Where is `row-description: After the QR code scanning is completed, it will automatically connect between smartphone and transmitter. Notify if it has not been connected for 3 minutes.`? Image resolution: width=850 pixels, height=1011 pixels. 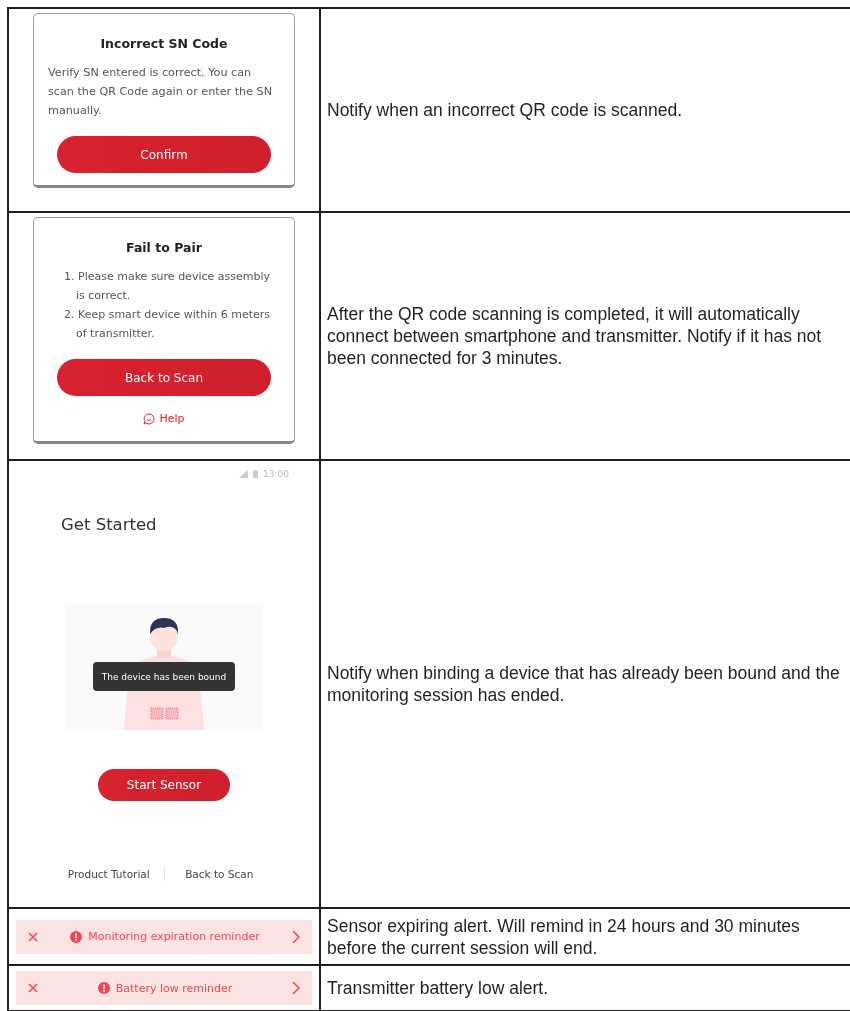 row-description: After the QR code scanning is completed, it will automatically connect between smartphone and transmitter. Notify if it has not been connected for 3 minutes. is located at coordinates (574, 336).